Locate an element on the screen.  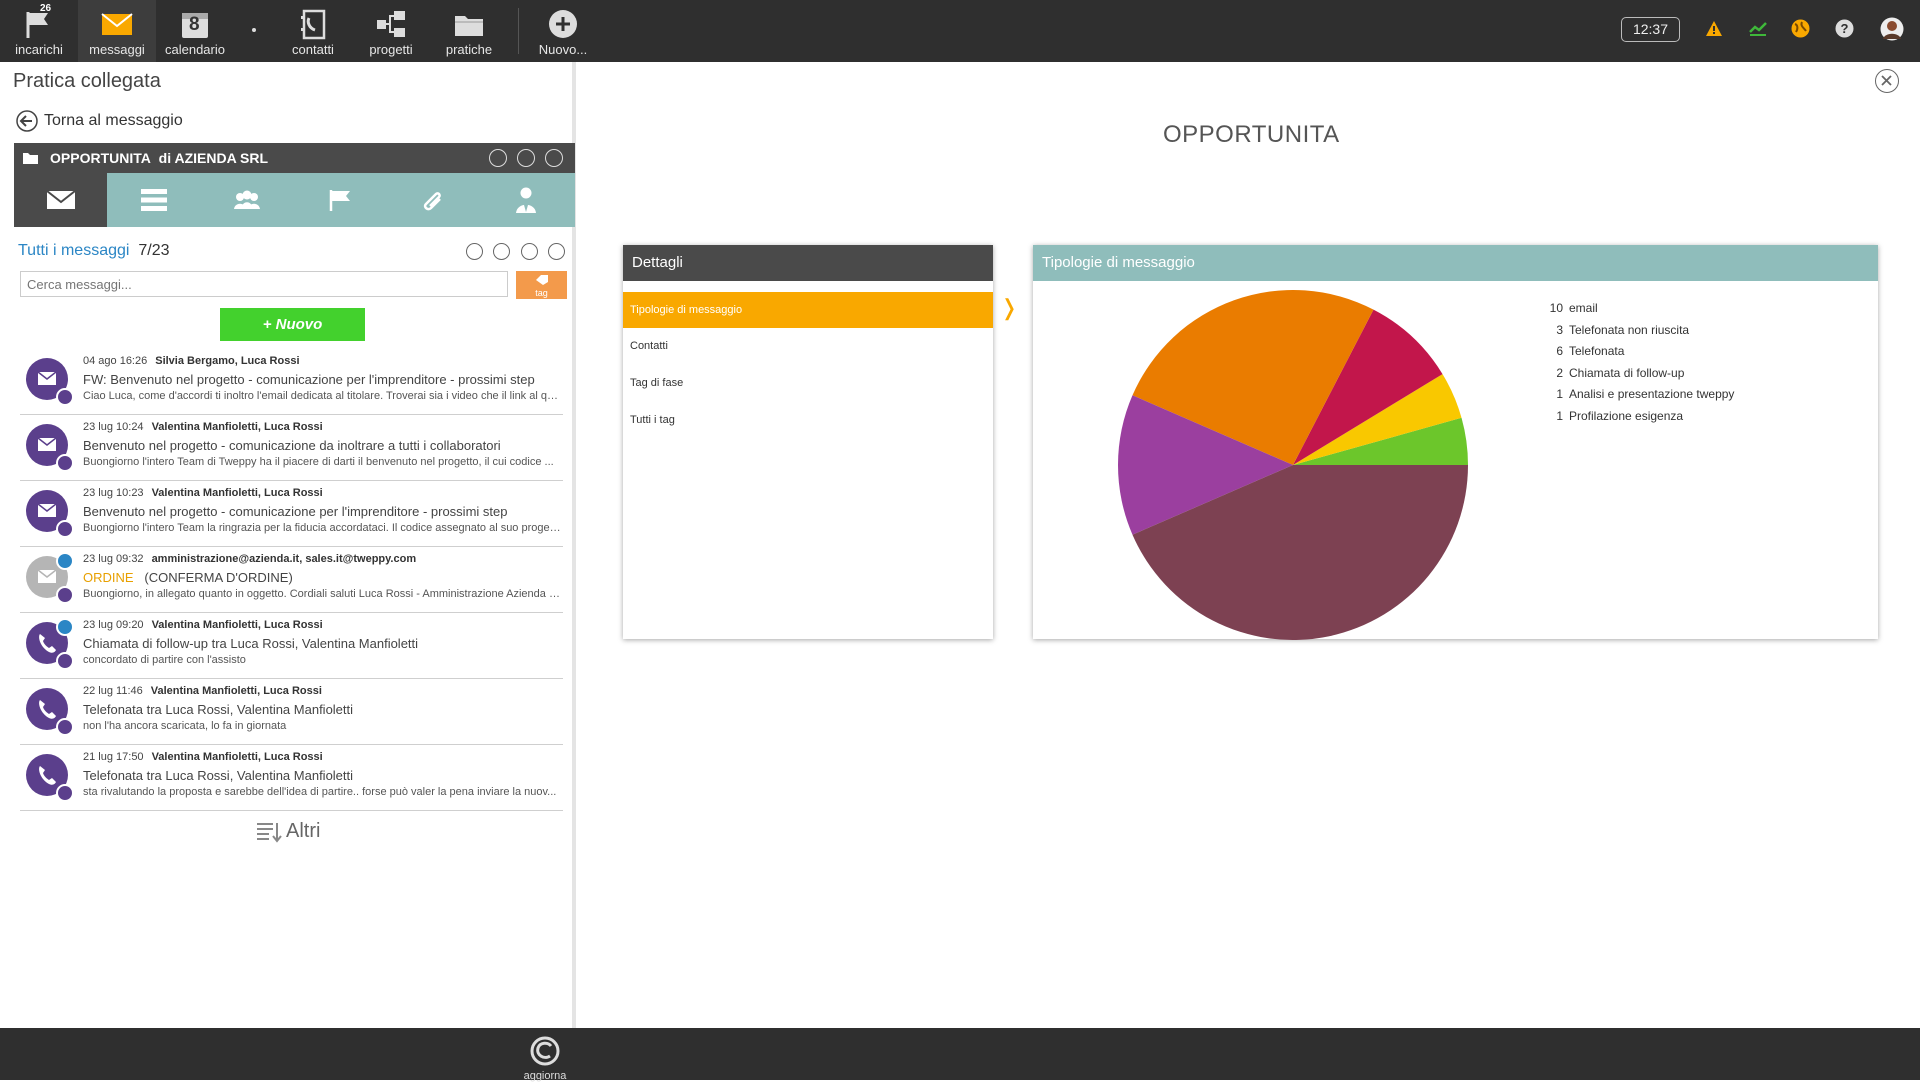
tab-attachments is located at coordinates (432, 200).